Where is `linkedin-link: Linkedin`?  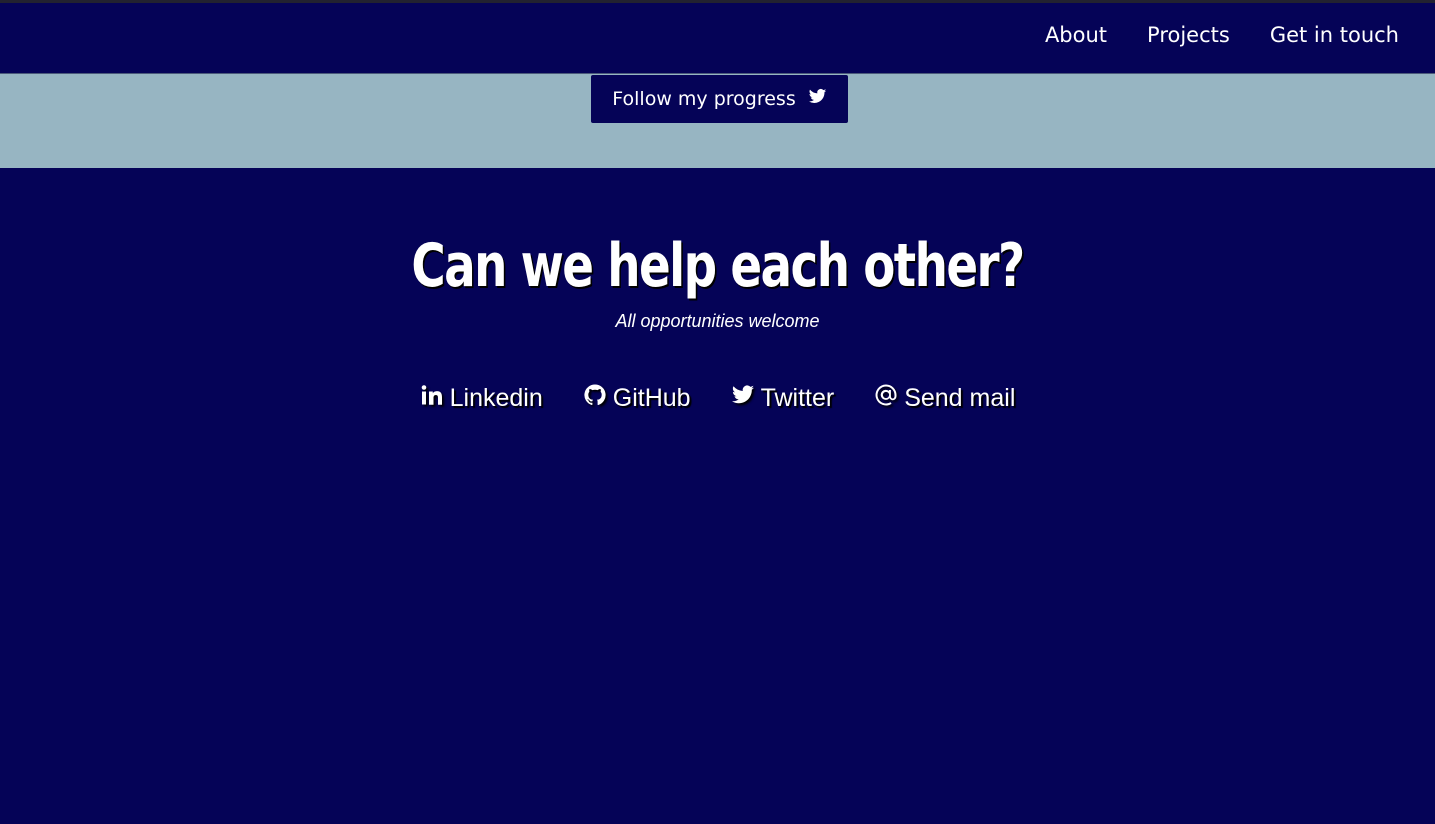
linkedin-link: Linkedin is located at coordinates (481, 398).